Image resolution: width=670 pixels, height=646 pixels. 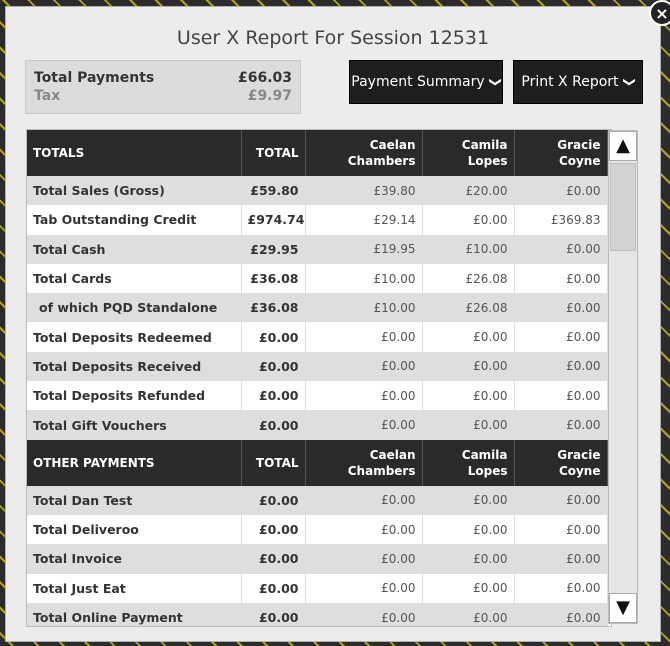 I want to click on total-payments-label: Total Payments, so click(x=94, y=78).